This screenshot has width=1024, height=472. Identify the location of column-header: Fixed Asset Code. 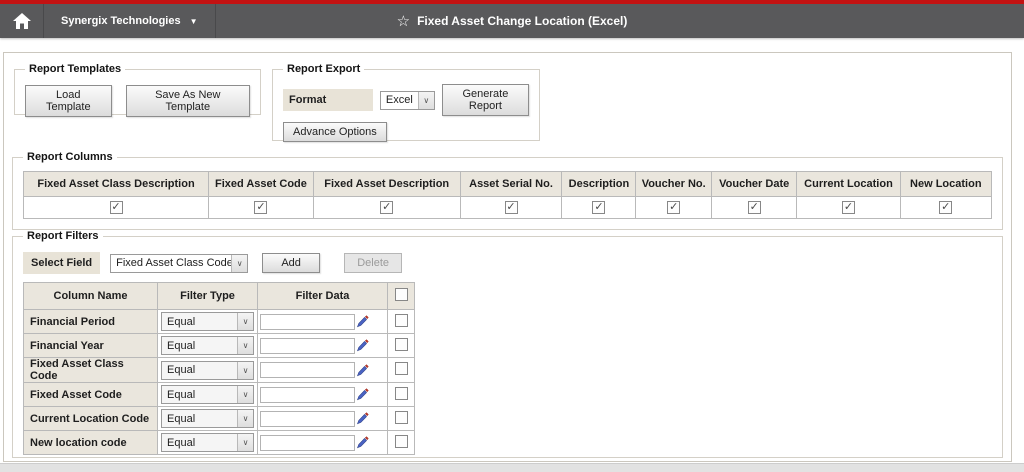
(261, 184).